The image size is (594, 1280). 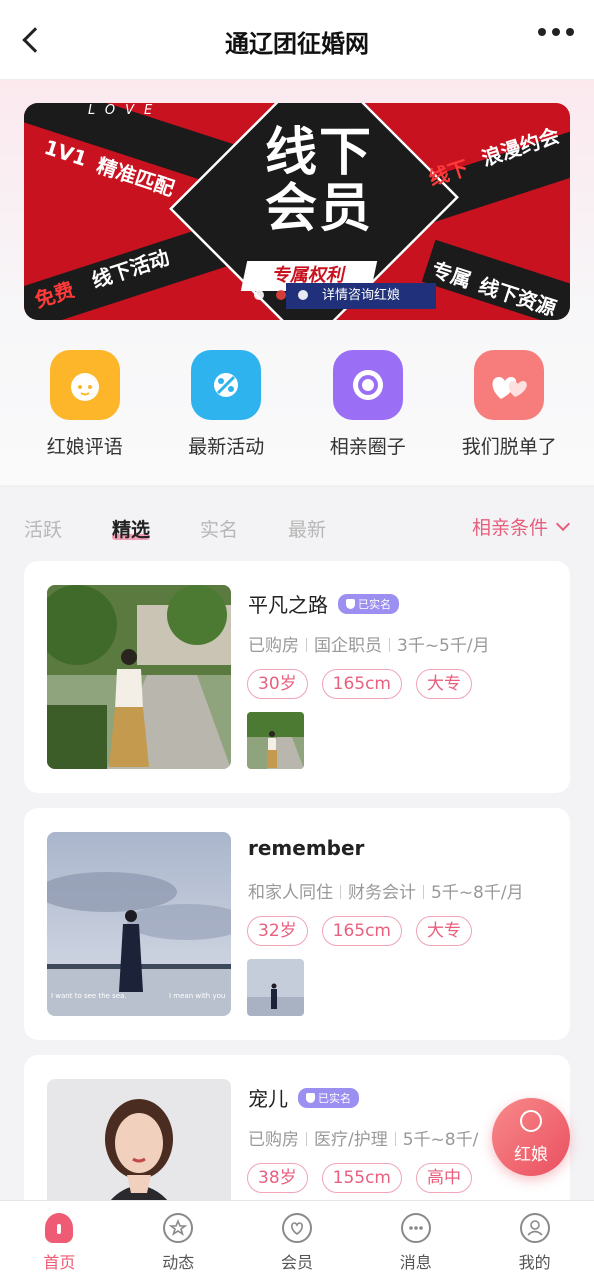 I want to click on profile-name-row: remember, so click(x=306, y=848).